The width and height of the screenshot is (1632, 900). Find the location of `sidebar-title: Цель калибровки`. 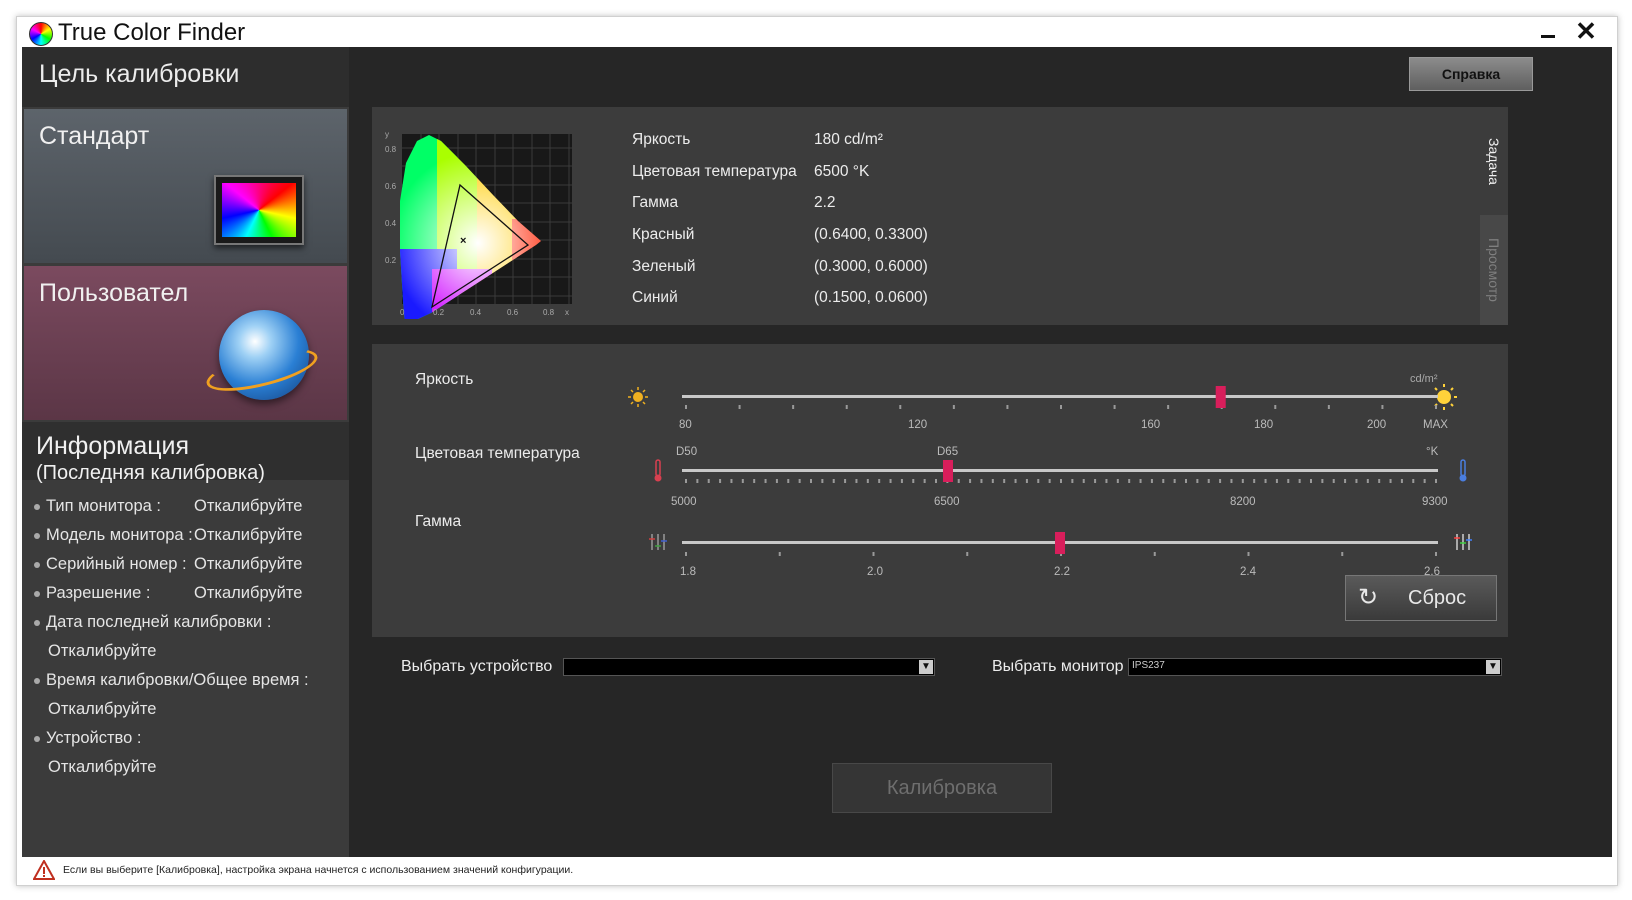

sidebar-title: Цель калибровки is located at coordinates (139, 74).